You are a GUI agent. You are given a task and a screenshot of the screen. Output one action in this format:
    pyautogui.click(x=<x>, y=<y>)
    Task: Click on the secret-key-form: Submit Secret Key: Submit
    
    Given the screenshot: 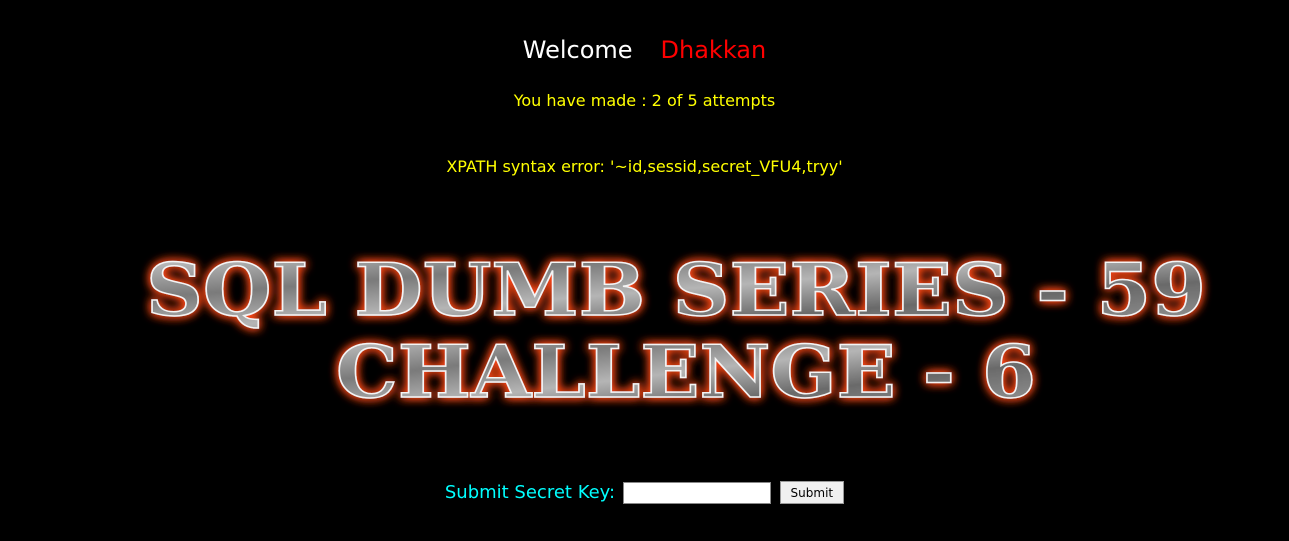 What is the action you would take?
    pyautogui.click(x=644, y=492)
    